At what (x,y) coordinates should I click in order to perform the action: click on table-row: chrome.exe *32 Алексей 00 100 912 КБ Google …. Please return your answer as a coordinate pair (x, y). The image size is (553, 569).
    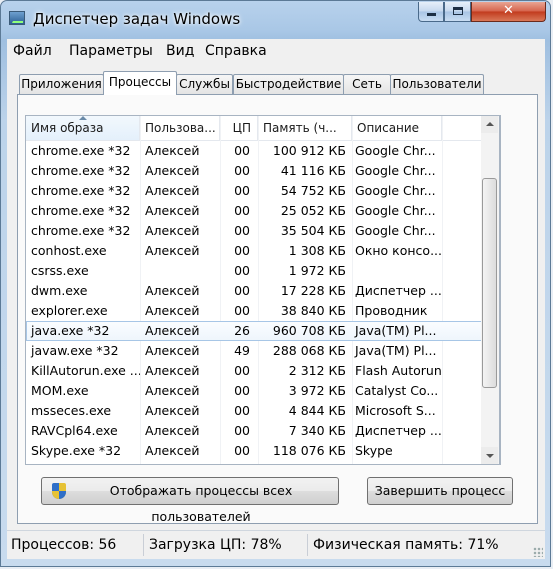
    Looking at the image, I should click on (263, 151).